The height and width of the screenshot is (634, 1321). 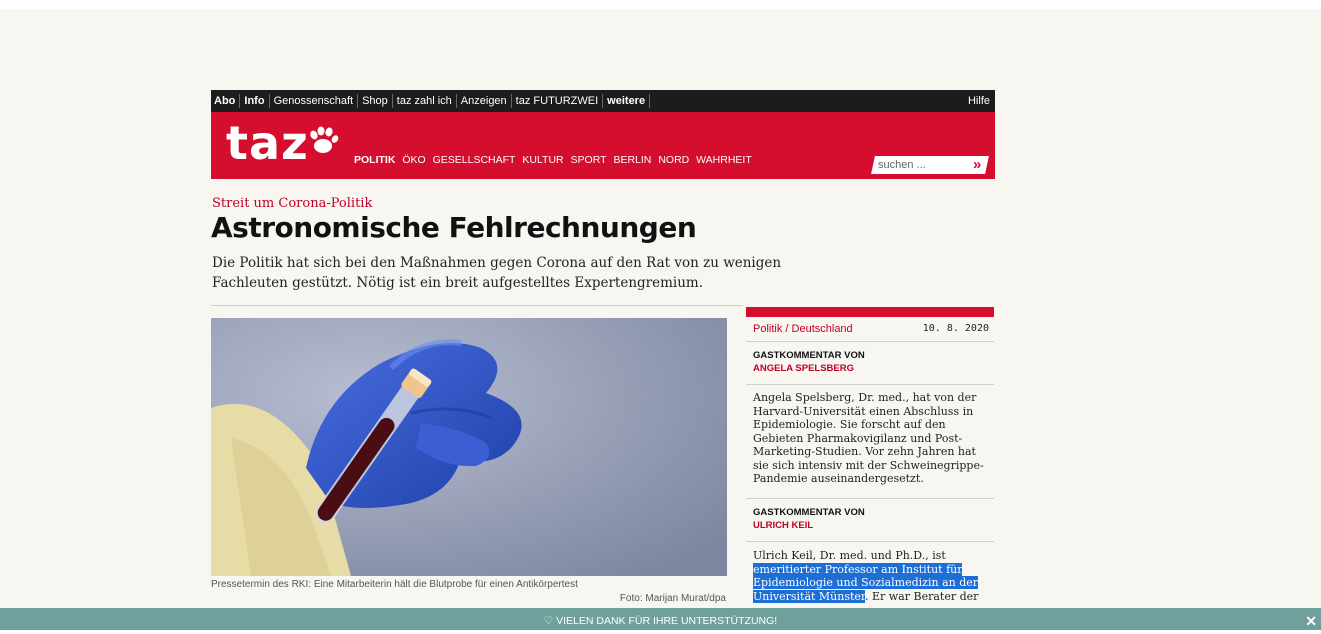 What do you see at coordinates (724, 160) in the screenshot?
I see `nav-item-wahrheit: WAHRHEIT` at bounding box center [724, 160].